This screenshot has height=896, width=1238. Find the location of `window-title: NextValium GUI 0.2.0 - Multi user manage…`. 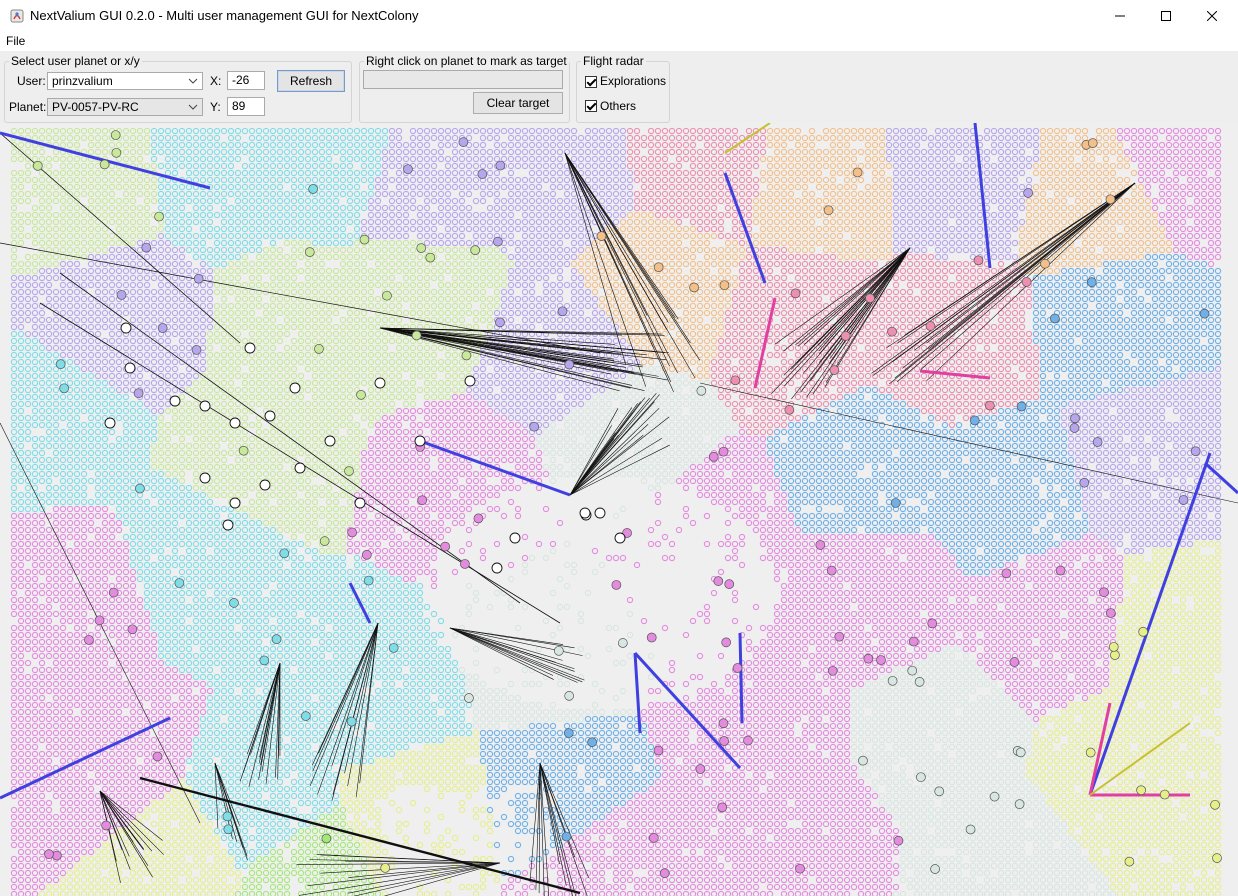

window-title: NextValium GUI 0.2.0 - Multi user manage… is located at coordinates (224, 15).